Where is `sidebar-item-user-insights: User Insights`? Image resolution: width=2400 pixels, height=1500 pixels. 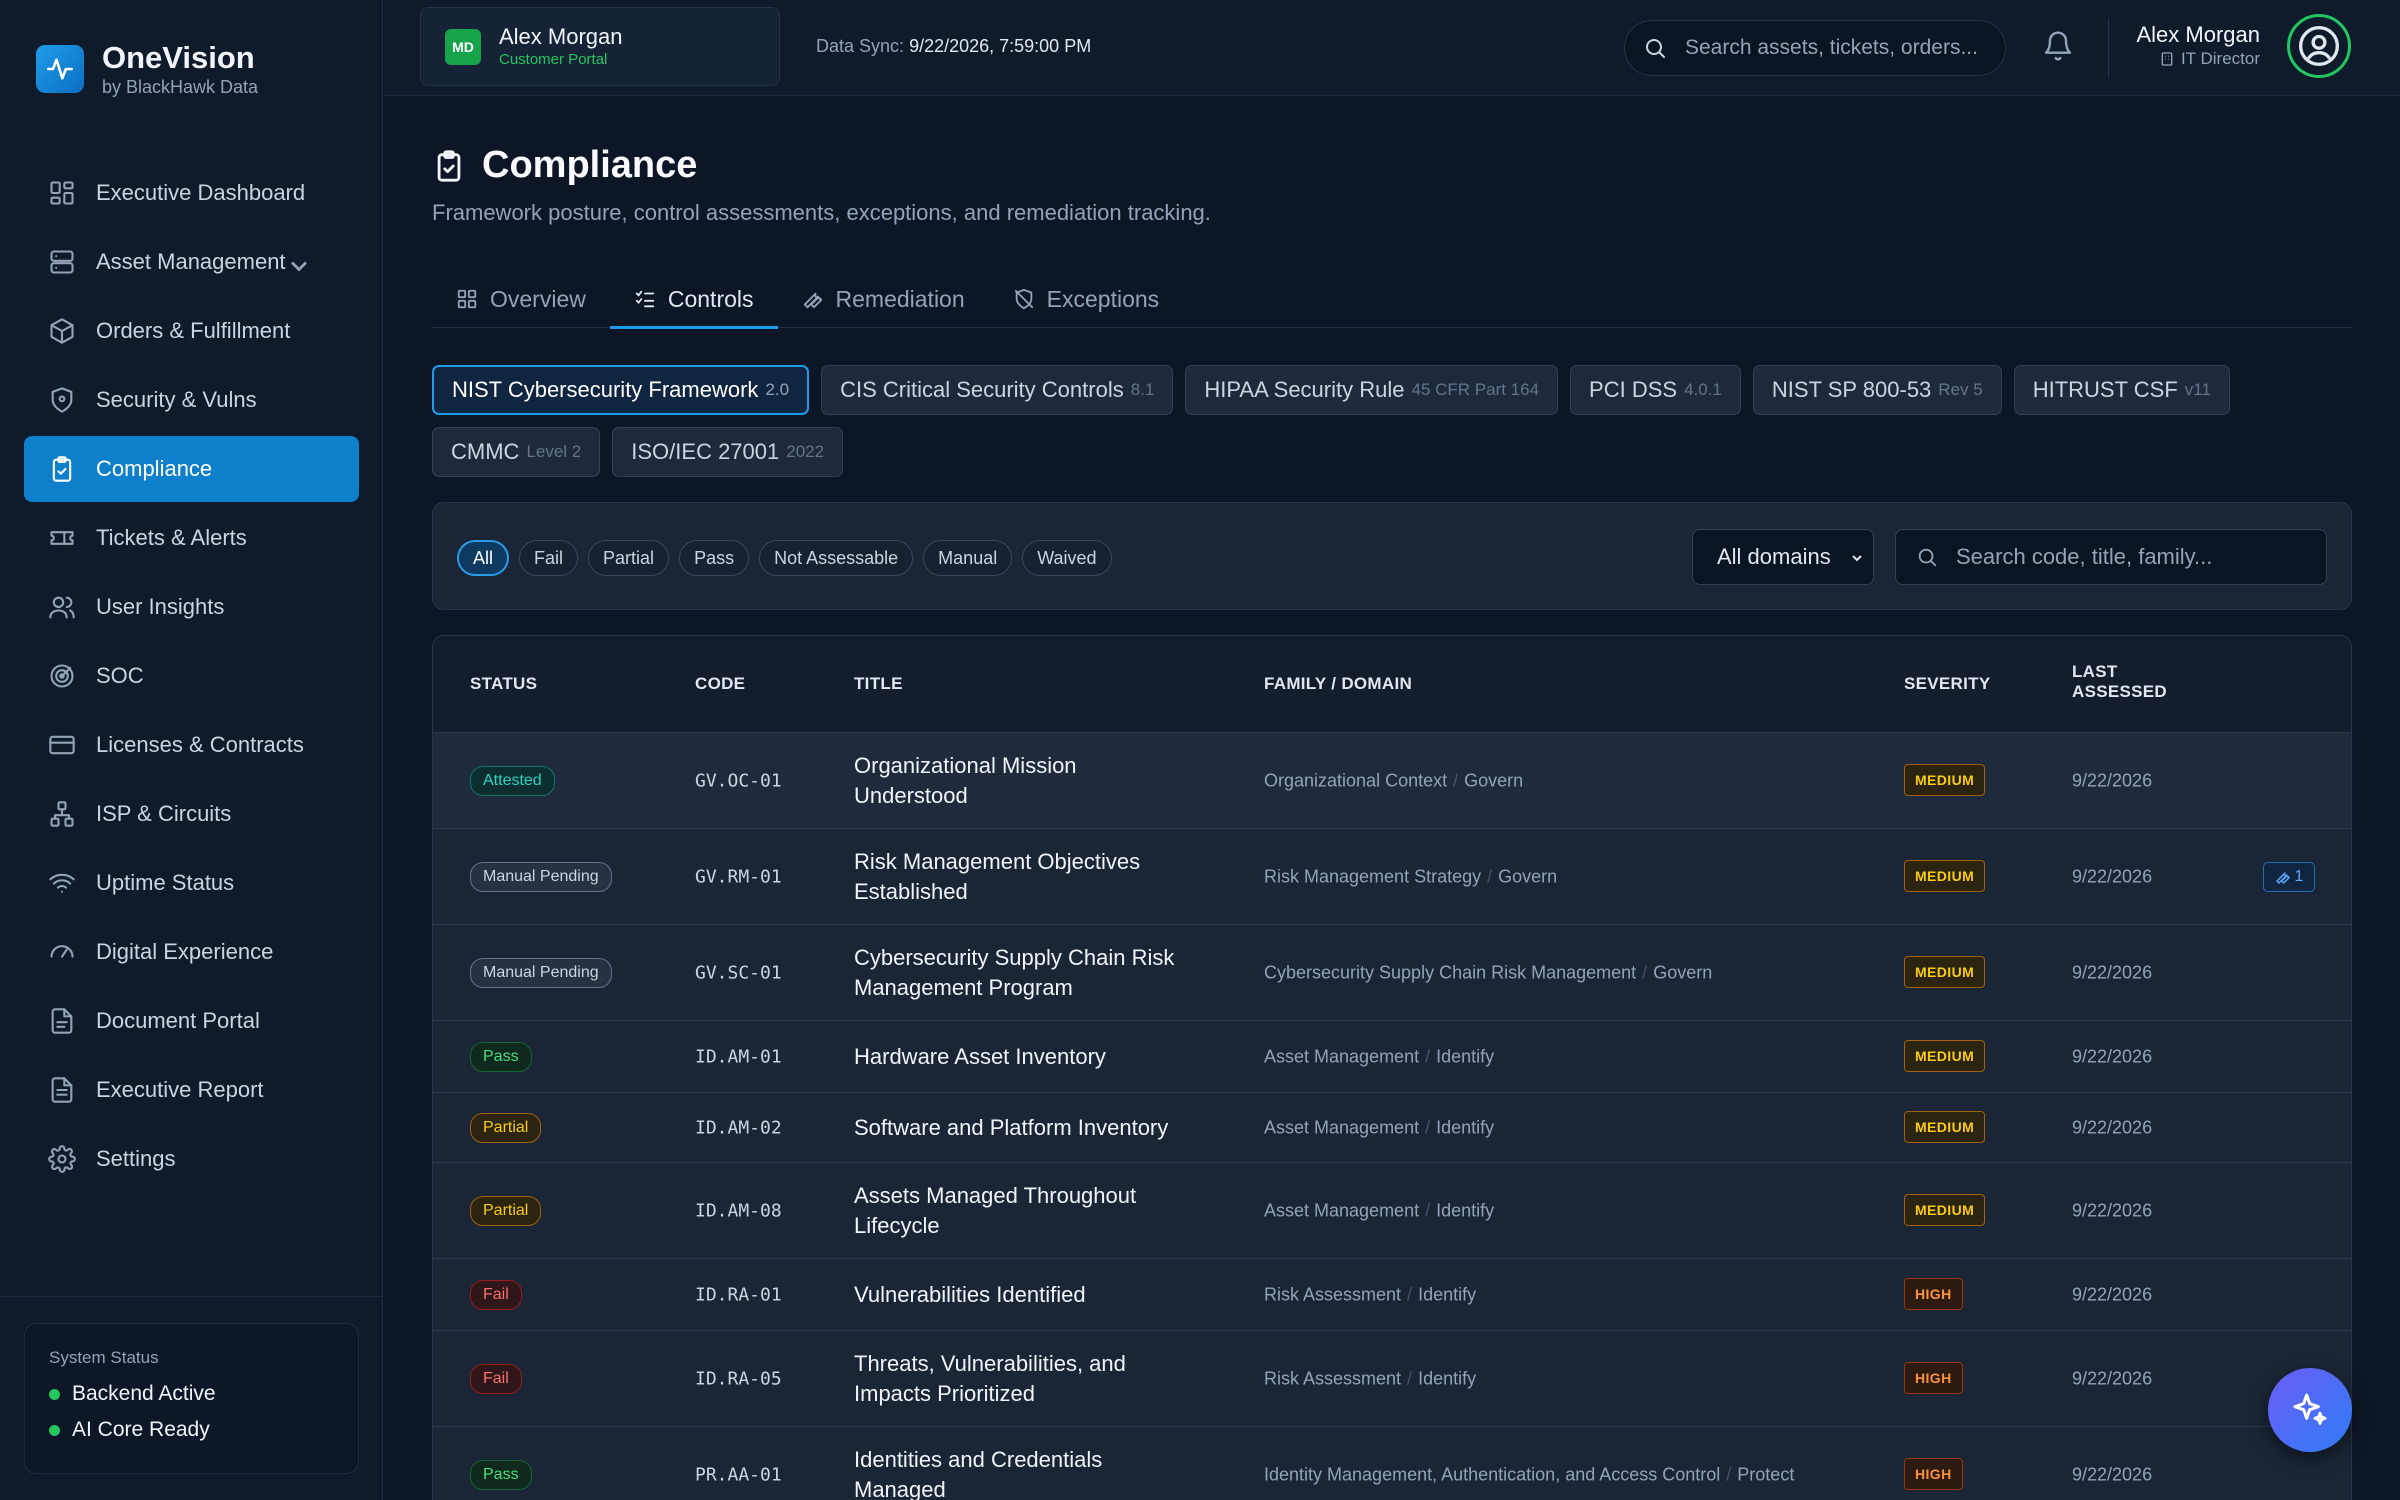 sidebar-item-user-insights: User Insights is located at coordinates (191, 607).